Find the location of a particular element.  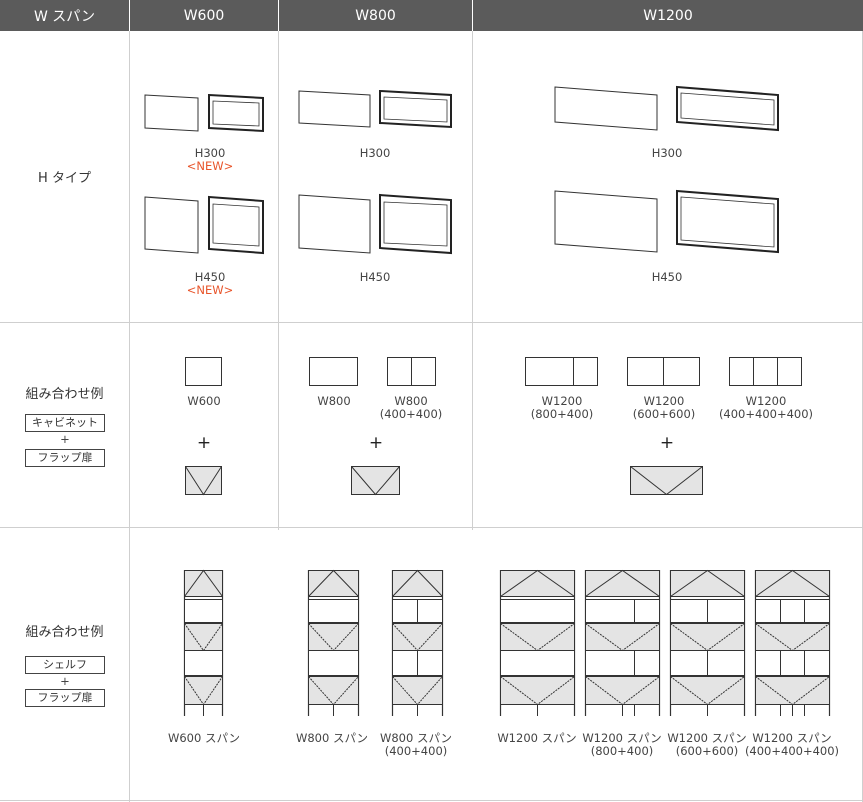

label-w600-h450: H450 is located at coordinates (210, 277).